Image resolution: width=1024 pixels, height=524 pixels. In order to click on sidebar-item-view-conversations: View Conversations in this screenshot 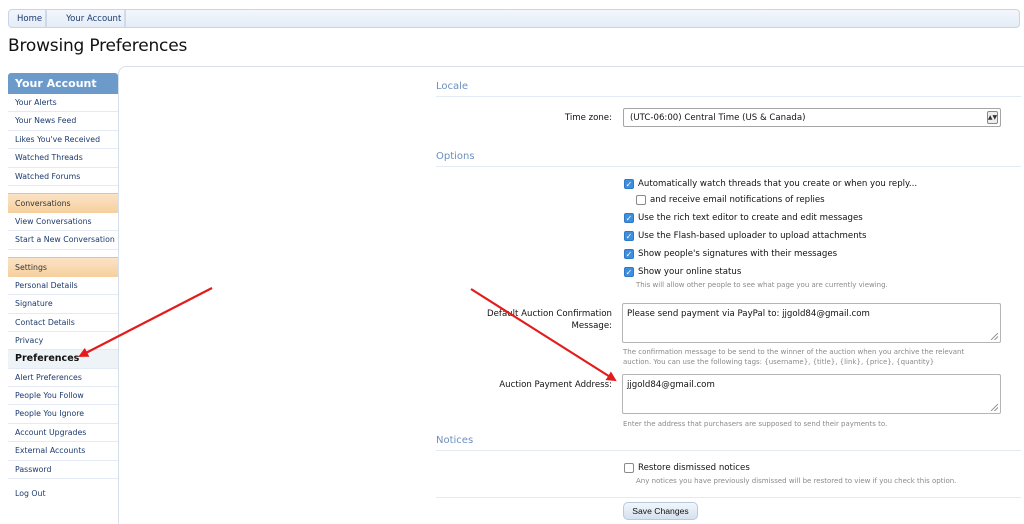, I will do `click(63, 222)`.